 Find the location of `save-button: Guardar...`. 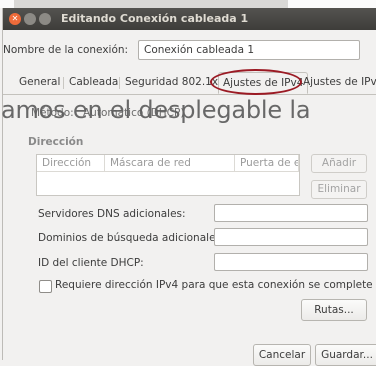

save-button: Guardar... is located at coordinates (345, 355).